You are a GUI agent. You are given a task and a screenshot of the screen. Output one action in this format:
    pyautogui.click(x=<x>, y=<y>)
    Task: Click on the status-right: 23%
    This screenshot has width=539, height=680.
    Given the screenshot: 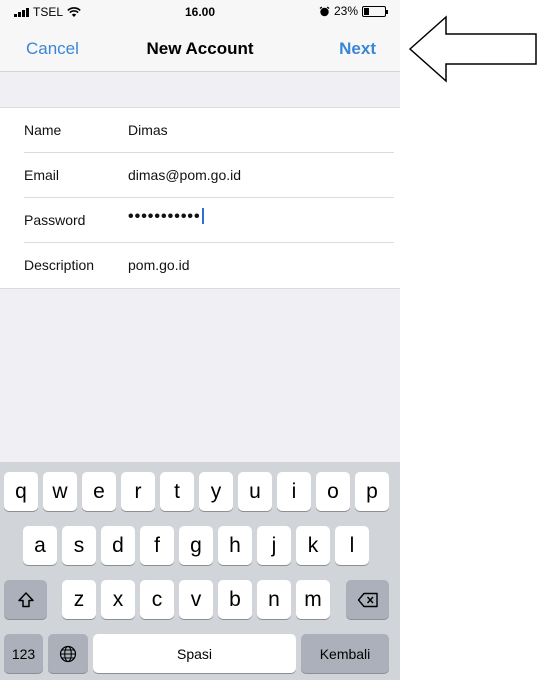 What is the action you would take?
    pyautogui.click(x=353, y=11)
    